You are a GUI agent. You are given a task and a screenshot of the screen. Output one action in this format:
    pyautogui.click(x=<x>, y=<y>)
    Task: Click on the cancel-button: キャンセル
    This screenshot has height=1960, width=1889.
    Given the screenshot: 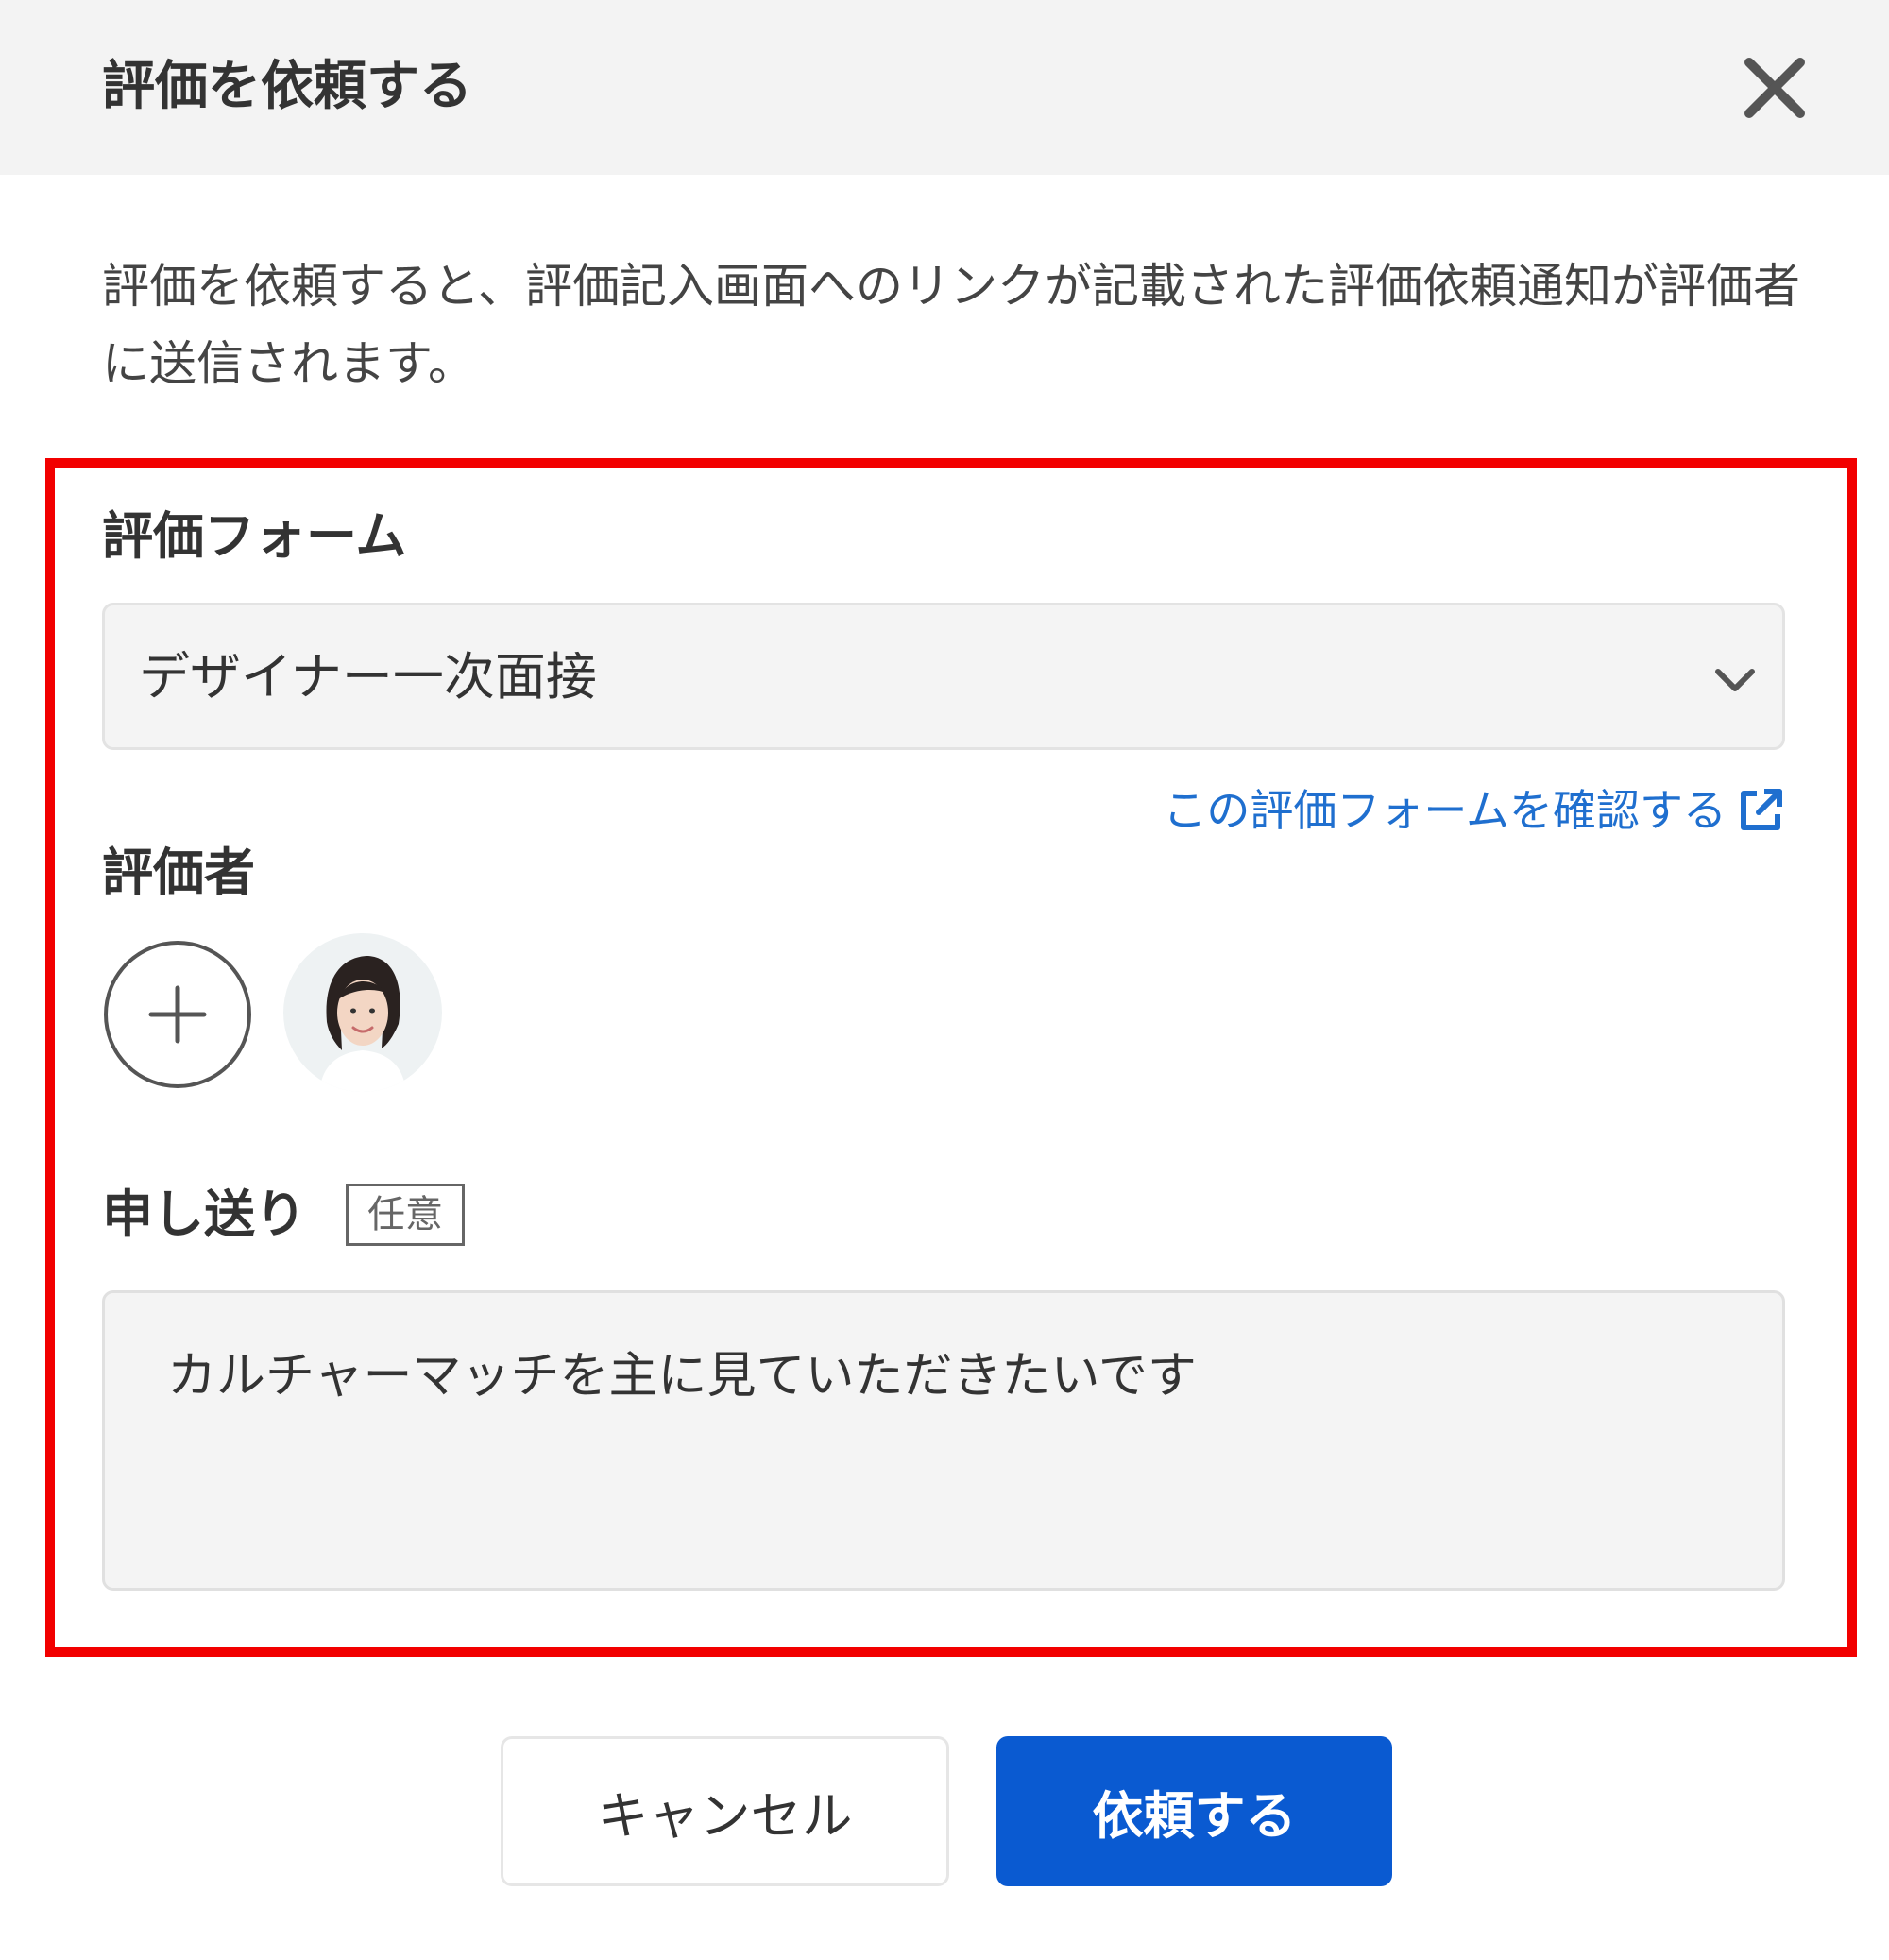 What is the action you would take?
    pyautogui.click(x=725, y=1811)
    